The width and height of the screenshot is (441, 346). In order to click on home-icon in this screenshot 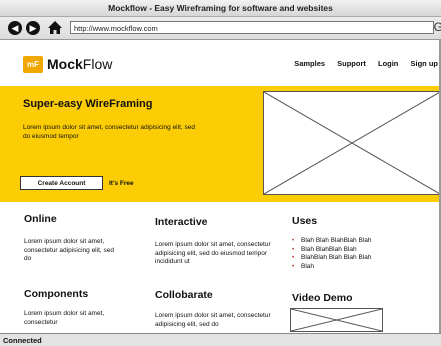, I will do `click(55, 27)`.